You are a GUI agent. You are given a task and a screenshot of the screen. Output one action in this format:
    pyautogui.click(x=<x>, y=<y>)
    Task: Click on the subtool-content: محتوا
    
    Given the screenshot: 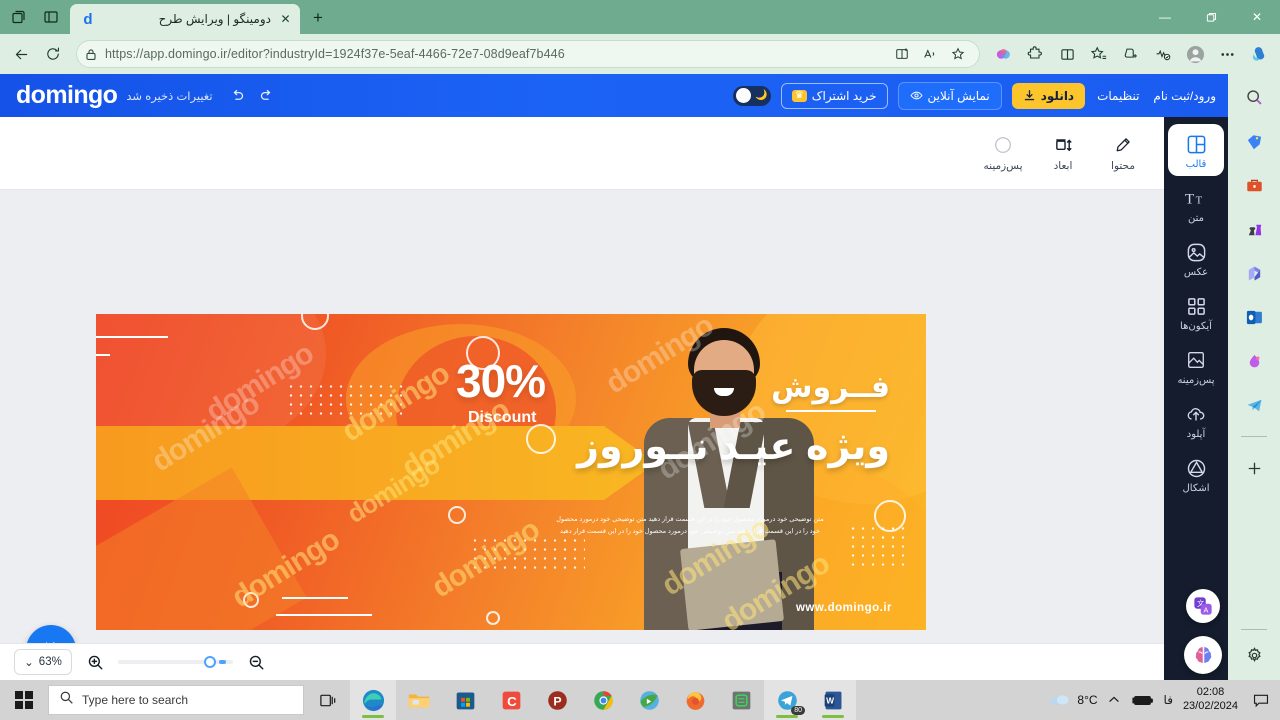 What is the action you would take?
    pyautogui.click(x=1123, y=153)
    